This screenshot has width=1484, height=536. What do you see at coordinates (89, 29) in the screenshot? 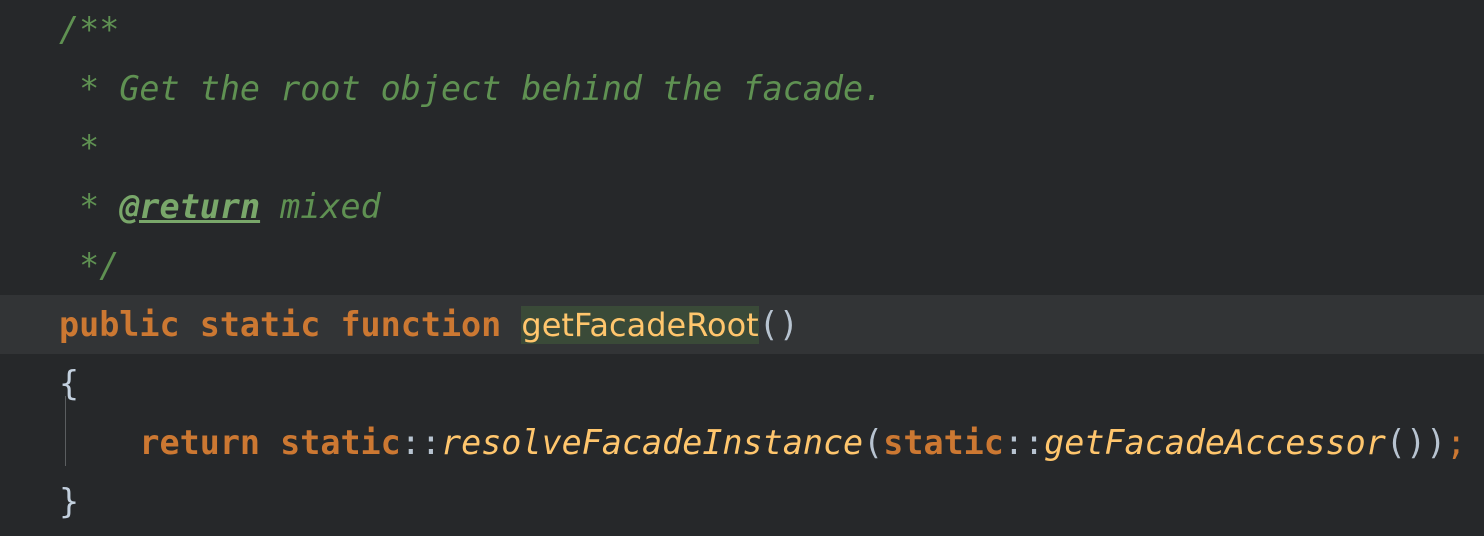
I see `token-comment: /**` at bounding box center [89, 29].